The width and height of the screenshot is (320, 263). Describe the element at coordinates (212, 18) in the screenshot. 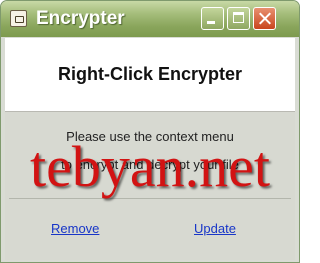

I see `minimize-button` at that location.